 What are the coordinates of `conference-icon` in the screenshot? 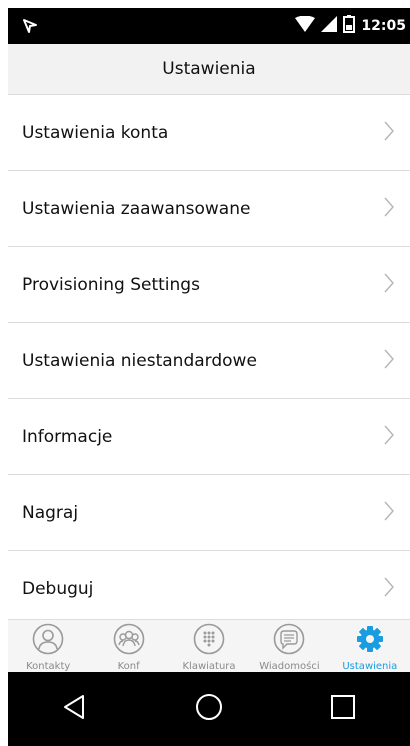 It's located at (129, 641).